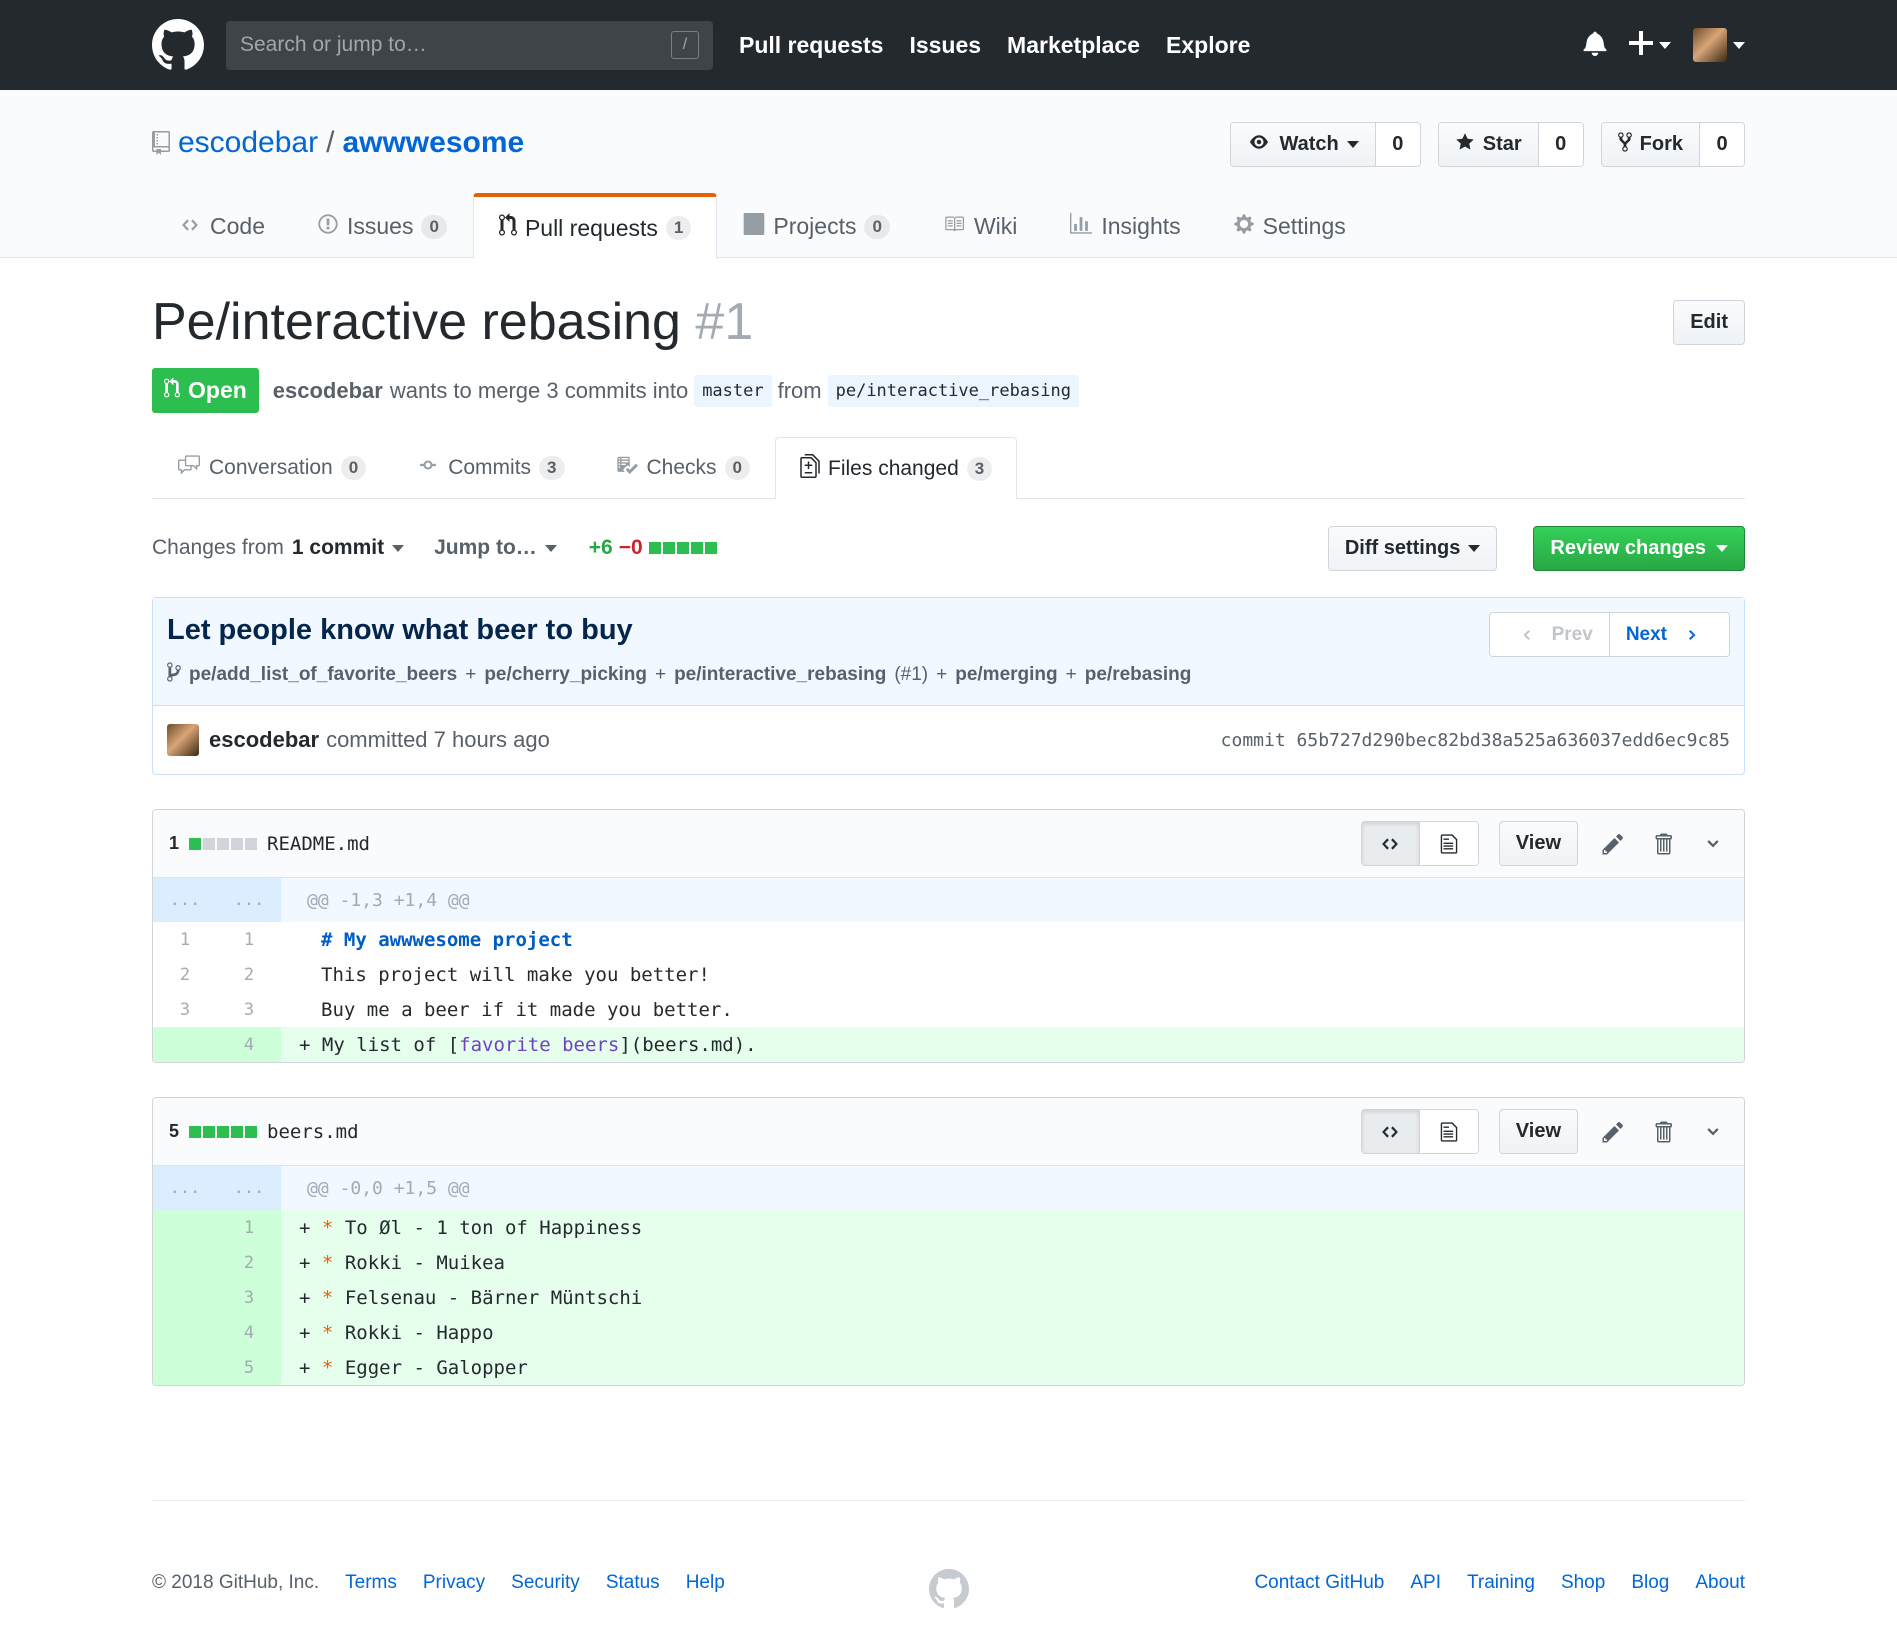  I want to click on footer-link-contact: Contact GitHub, so click(1319, 1583).